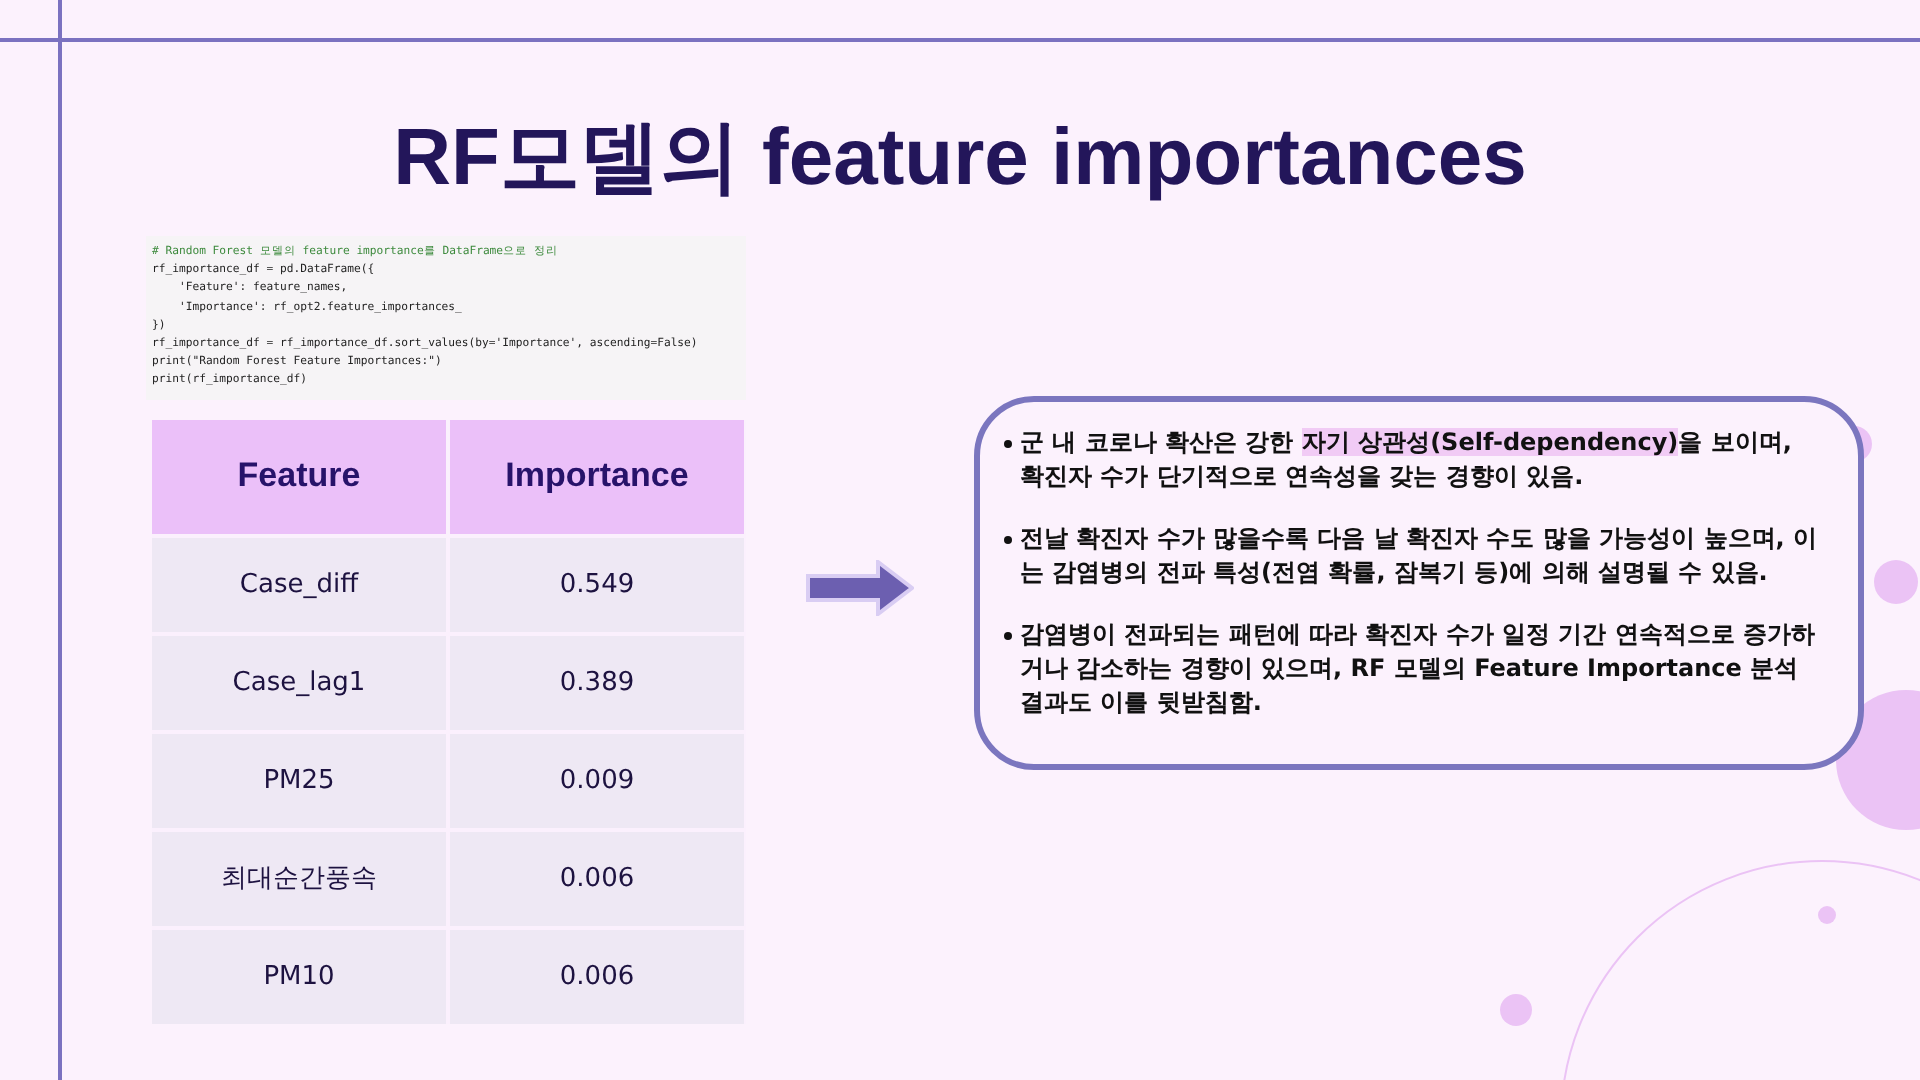 Image resolution: width=1920 pixels, height=1080 pixels. Describe the element at coordinates (1419, 669) in the screenshot. I see `bullet-text: 감염병이 전파되는 패턴에 따라 확진자 수가 일정 기간 연속적으로 증가하거나 감소하는 경향이 있으며, RF 모델의 Feature Importance 분석 결과도 이를 뒷받침함.` at that location.